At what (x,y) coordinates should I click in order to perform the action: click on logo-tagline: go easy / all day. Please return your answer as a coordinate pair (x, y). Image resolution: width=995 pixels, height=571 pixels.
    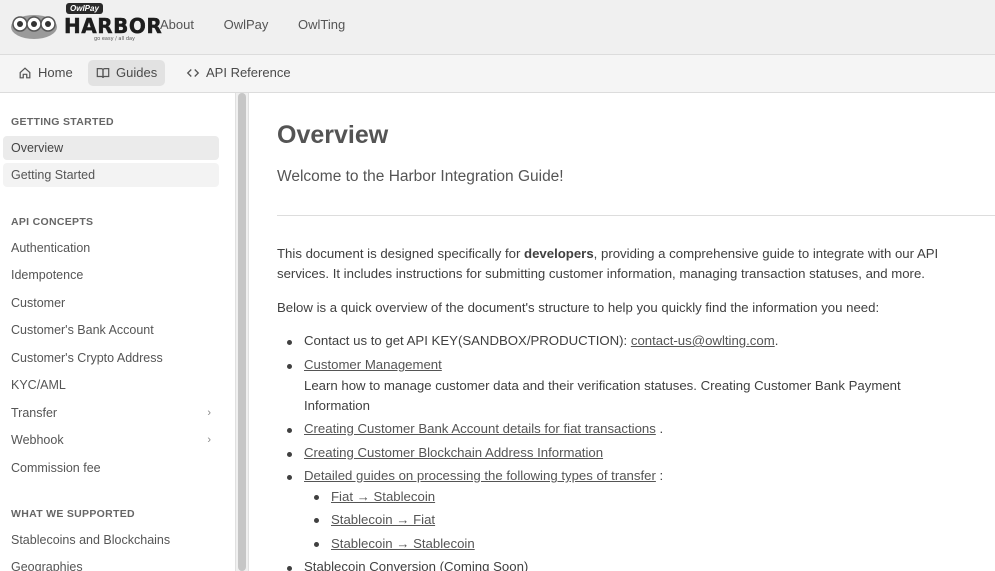
    Looking at the image, I should click on (115, 39).